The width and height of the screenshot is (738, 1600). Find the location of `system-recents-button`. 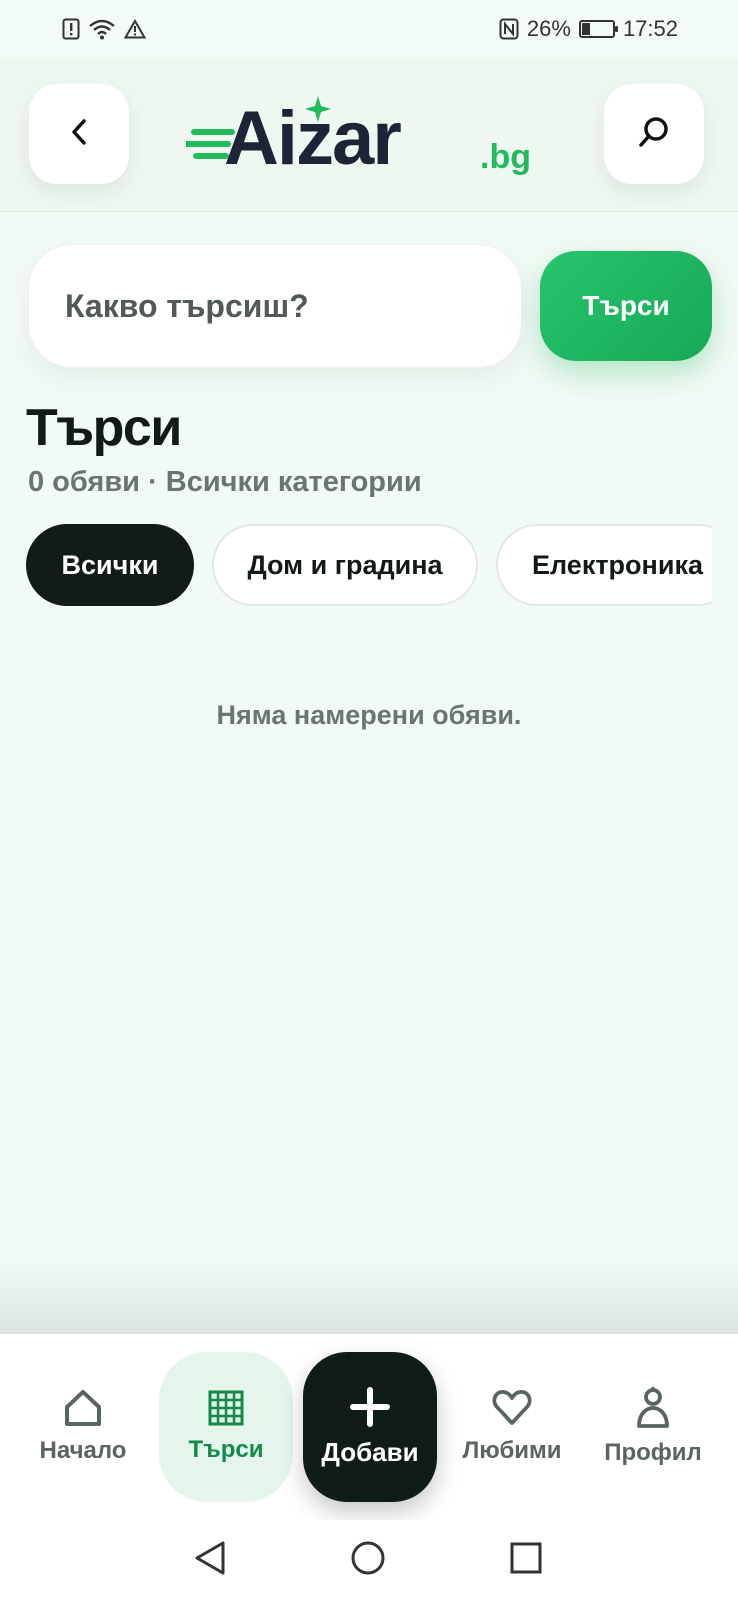

system-recents-button is located at coordinates (526, 1560).